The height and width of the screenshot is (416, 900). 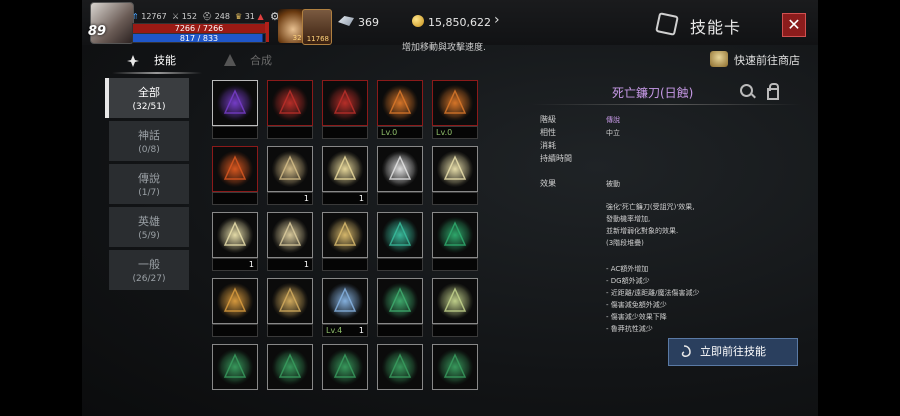 What do you see at coordinates (667, 104) in the screenshot?
I see `divider` at bounding box center [667, 104].